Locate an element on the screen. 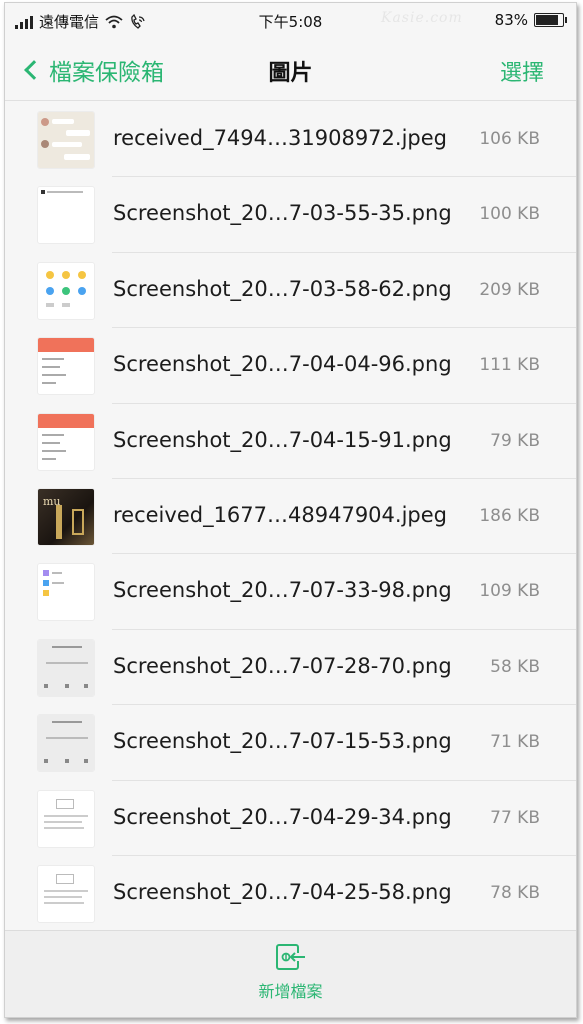 The width and height of the screenshot is (583, 1024). file-row: Screenshot_20…7-07-15-53.png 71 KB is located at coordinates (290, 743).